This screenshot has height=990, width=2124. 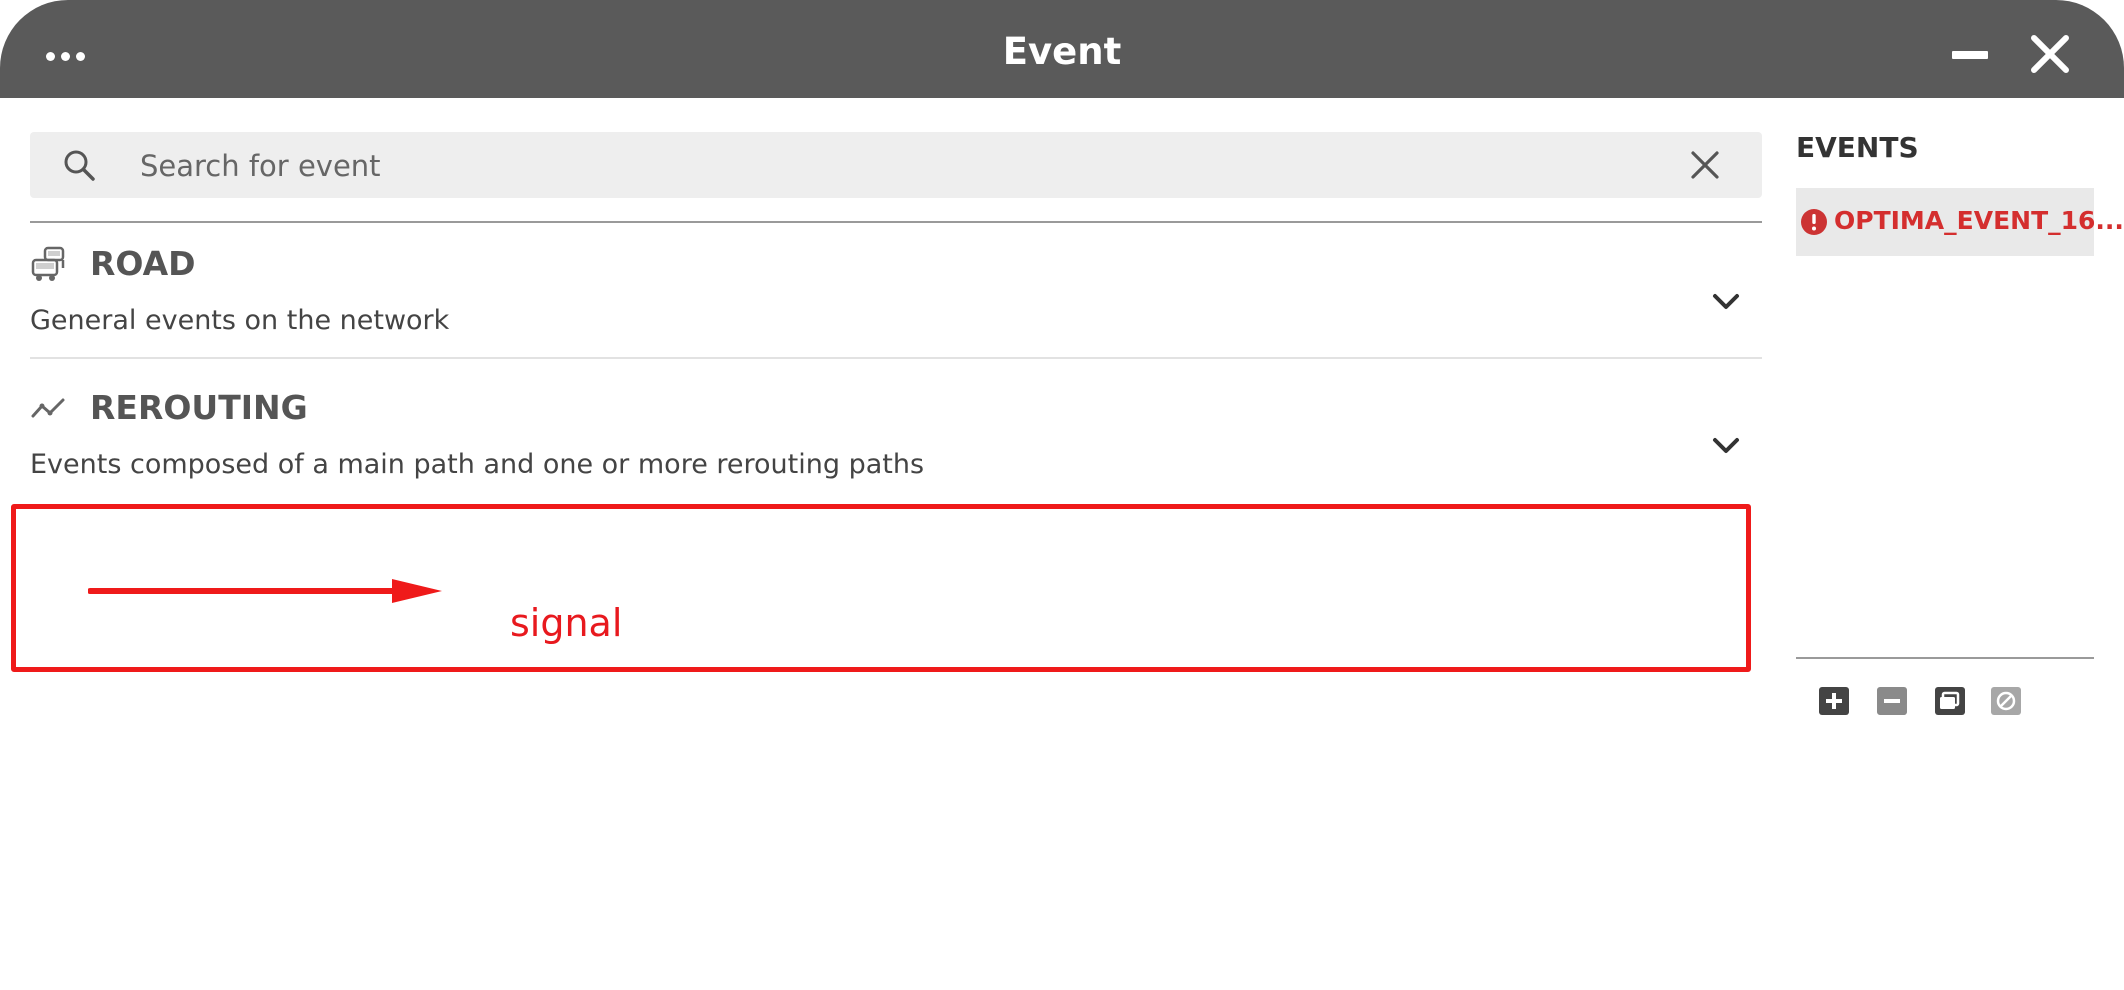 I want to click on category-title: ROAD, so click(x=143, y=263).